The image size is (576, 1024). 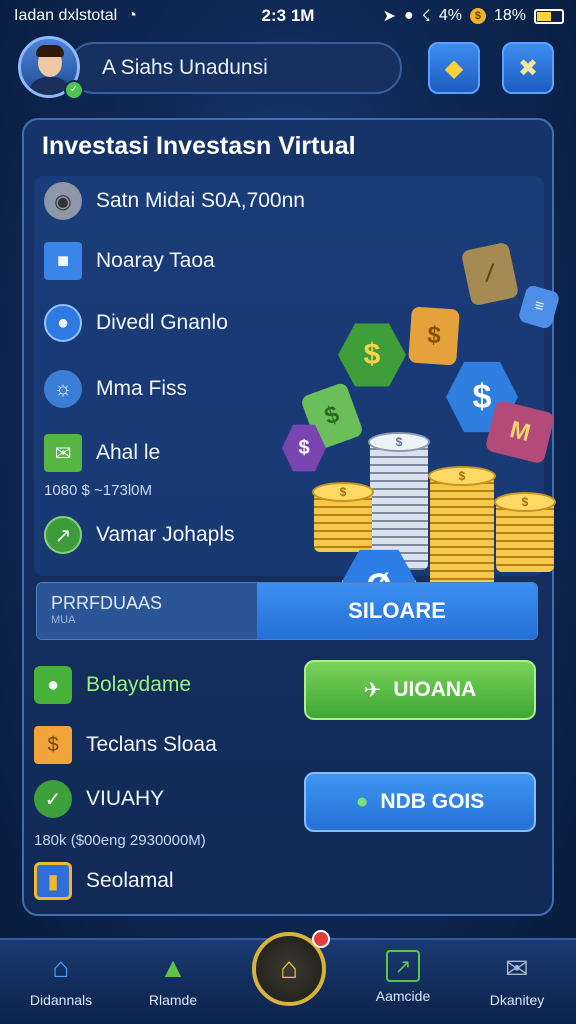 What do you see at coordinates (136, 323) in the screenshot?
I see `list-item: ● Divedl Gnanlo` at bounding box center [136, 323].